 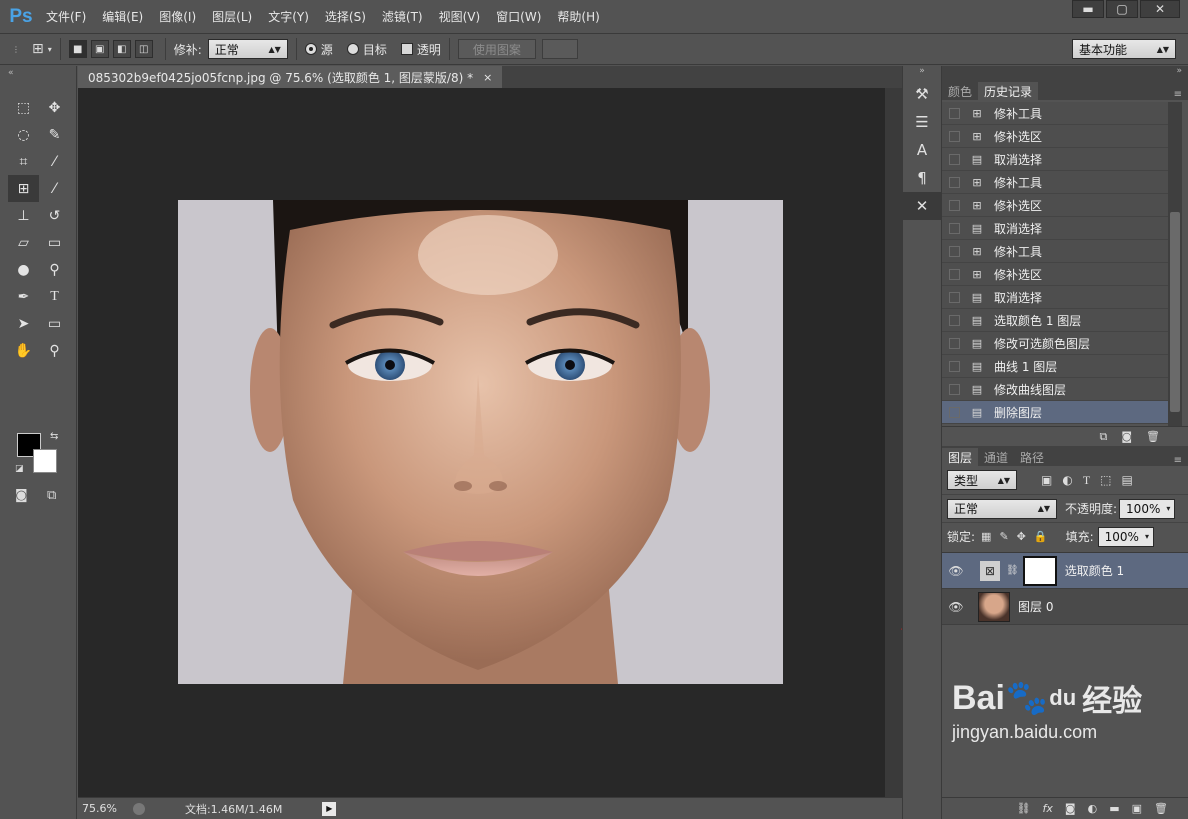 What do you see at coordinates (1008, 91) in the screenshot?
I see `tab-history: 历史记录` at bounding box center [1008, 91].